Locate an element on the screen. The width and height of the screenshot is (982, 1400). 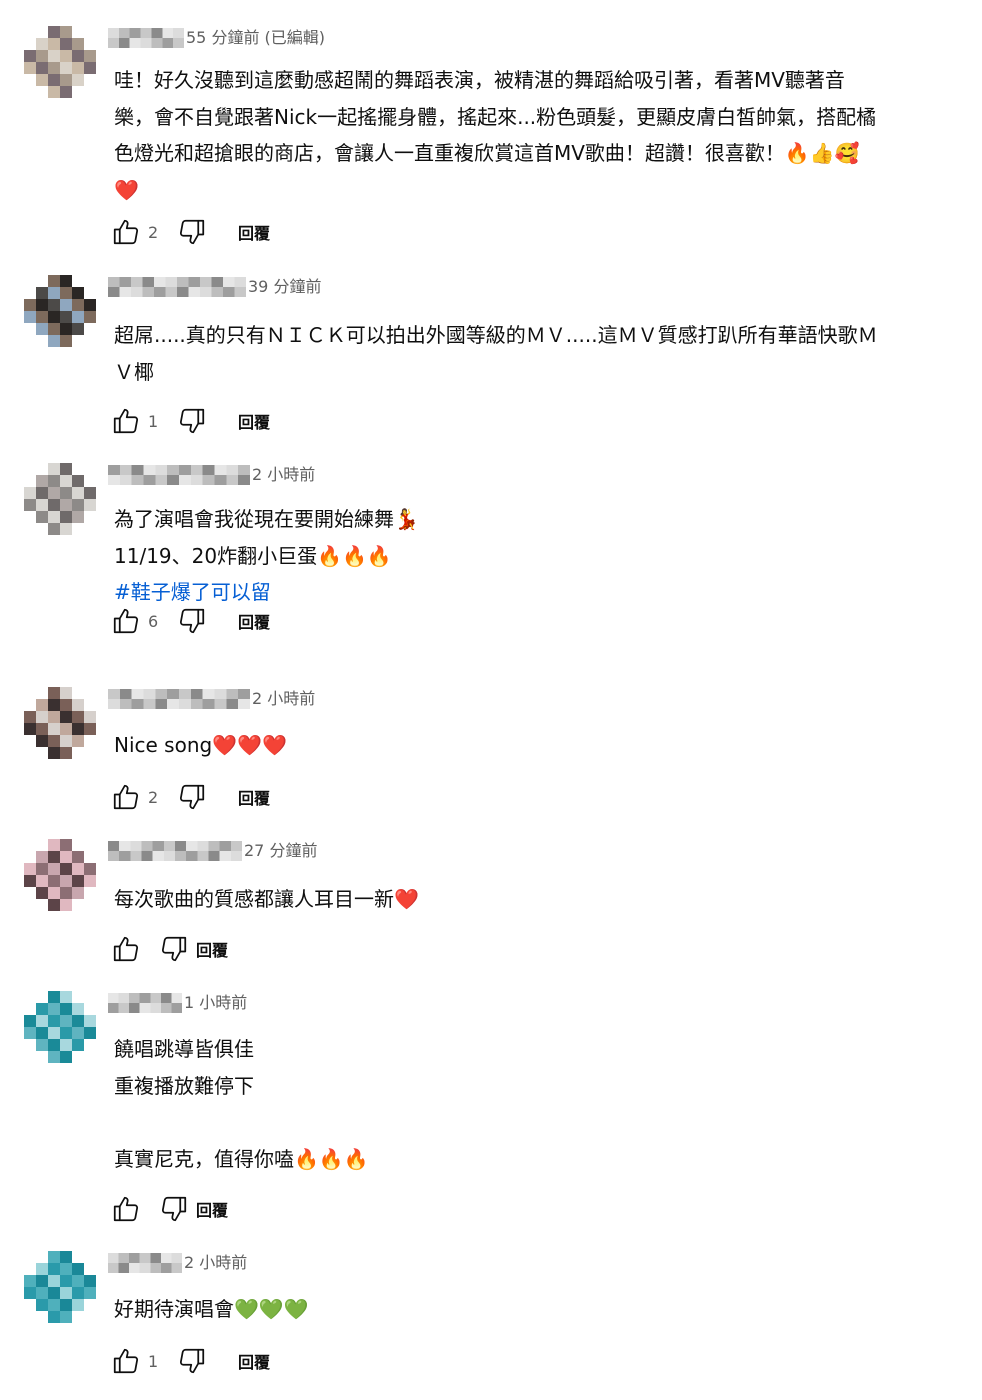
comment-text: 為了演唱會我從現在要開始練舞💃 11/19、20炸翻小巨蛋🔥🔥🔥 #鞋子爆了可以留 is located at coordinates (534, 556).